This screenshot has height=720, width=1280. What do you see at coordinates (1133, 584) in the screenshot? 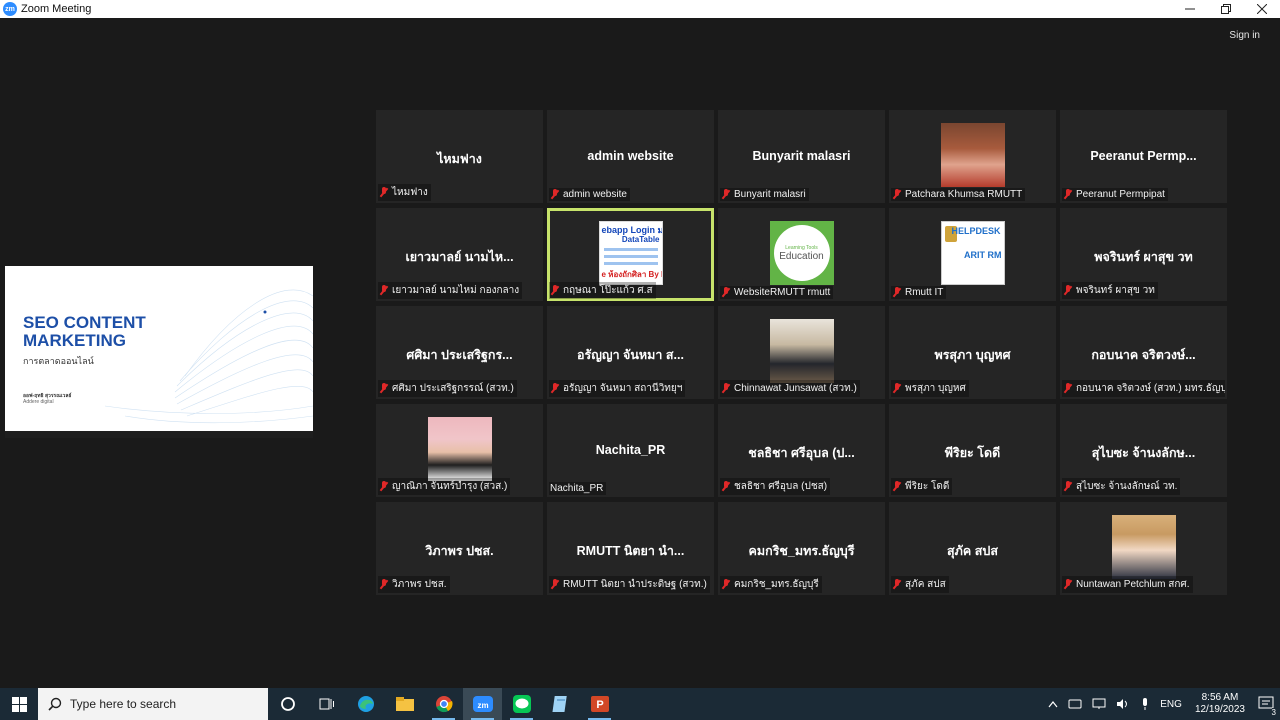
I see `participant-name: Nuntawan Petchlum สกศ.` at bounding box center [1133, 584].